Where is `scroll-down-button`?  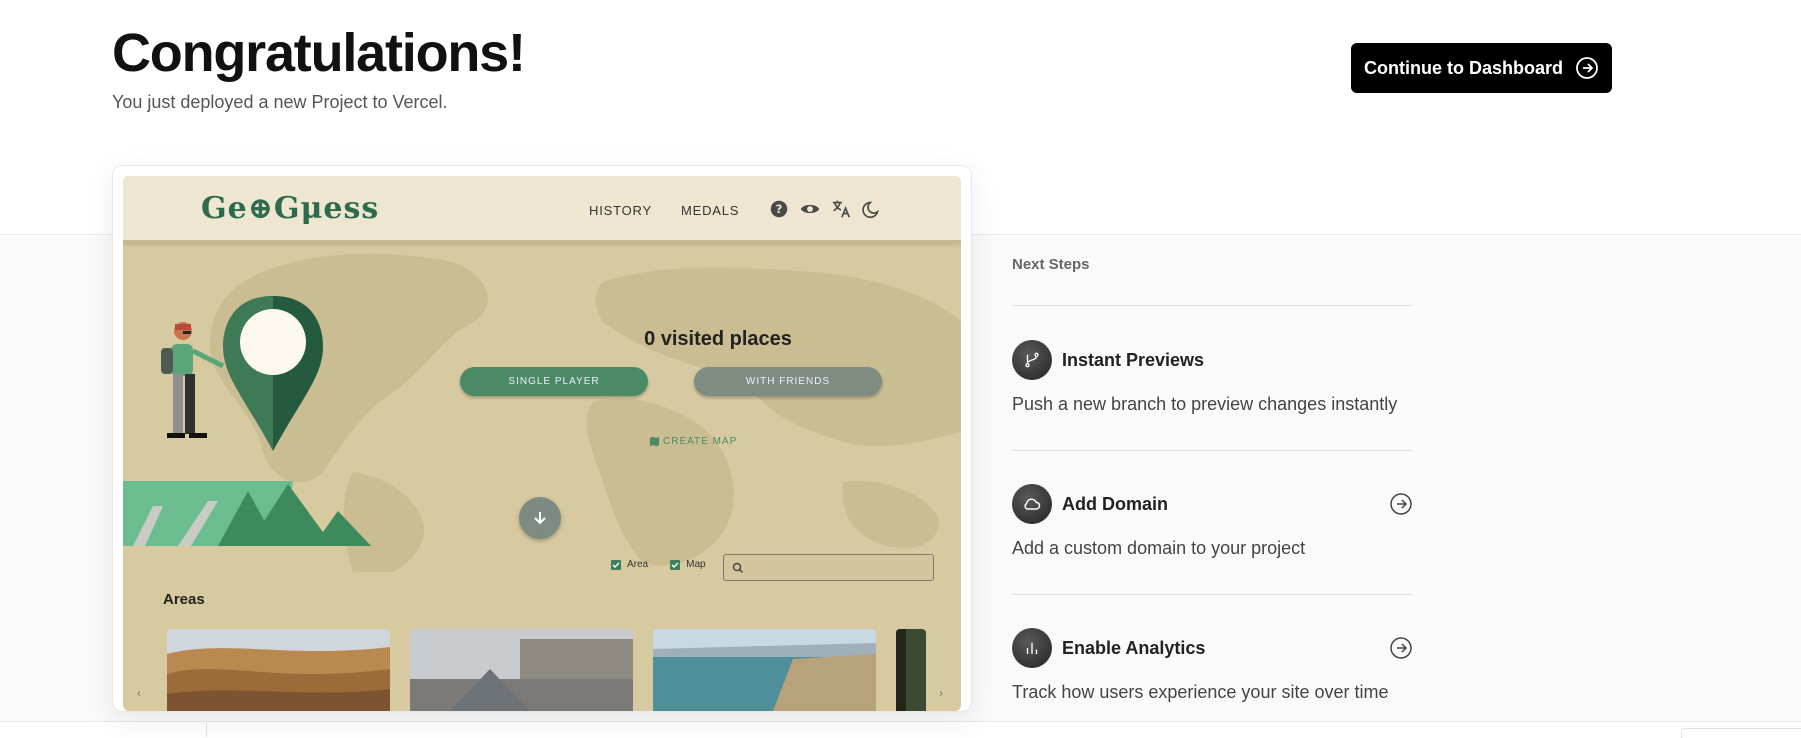 scroll-down-button is located at coordinates (540, 518).